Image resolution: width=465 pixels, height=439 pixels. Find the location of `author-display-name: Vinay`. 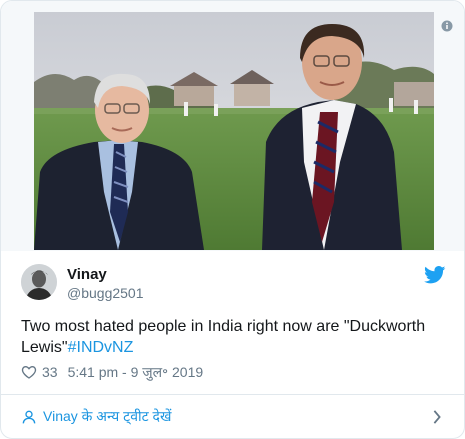

author-display-name: Vinay is located at coordinates (87, 274).